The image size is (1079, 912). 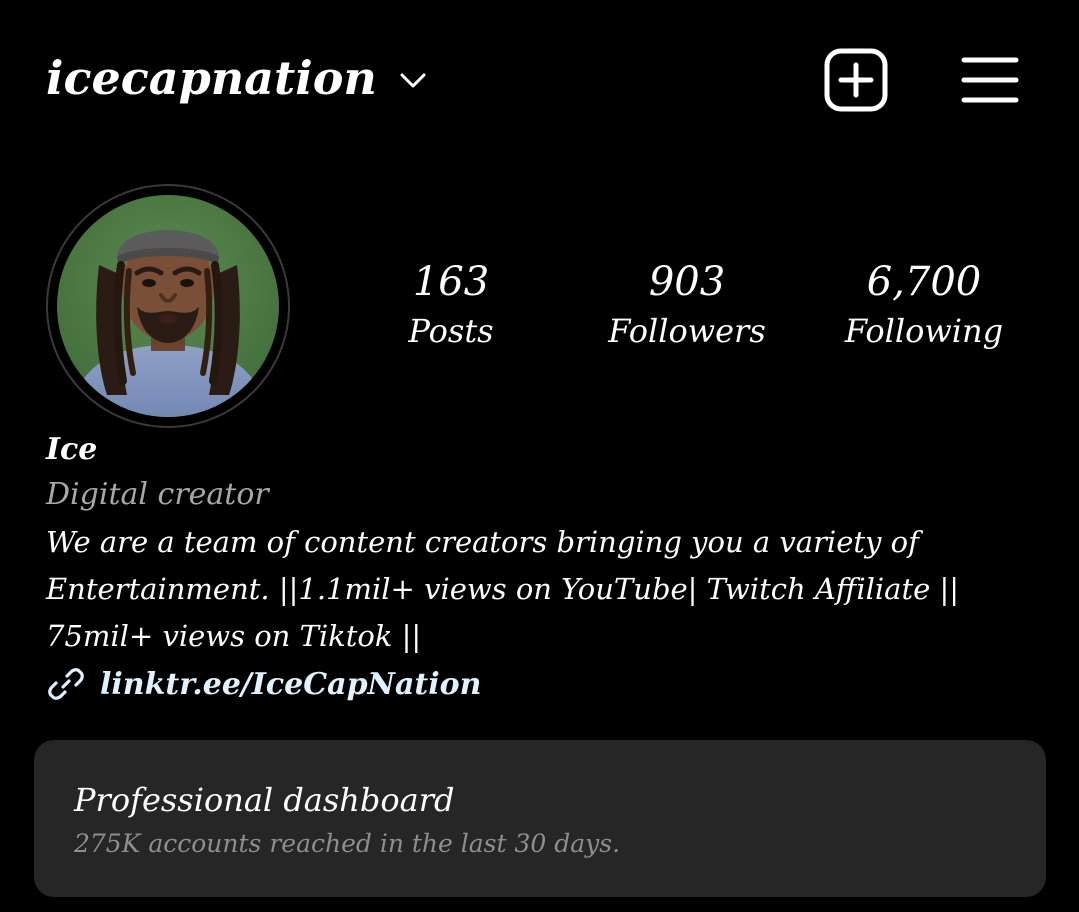 What do you see at coordinates (687, 331) in the screenshot?
I see `followers-label: Followers` at bounding box center [687, 331].